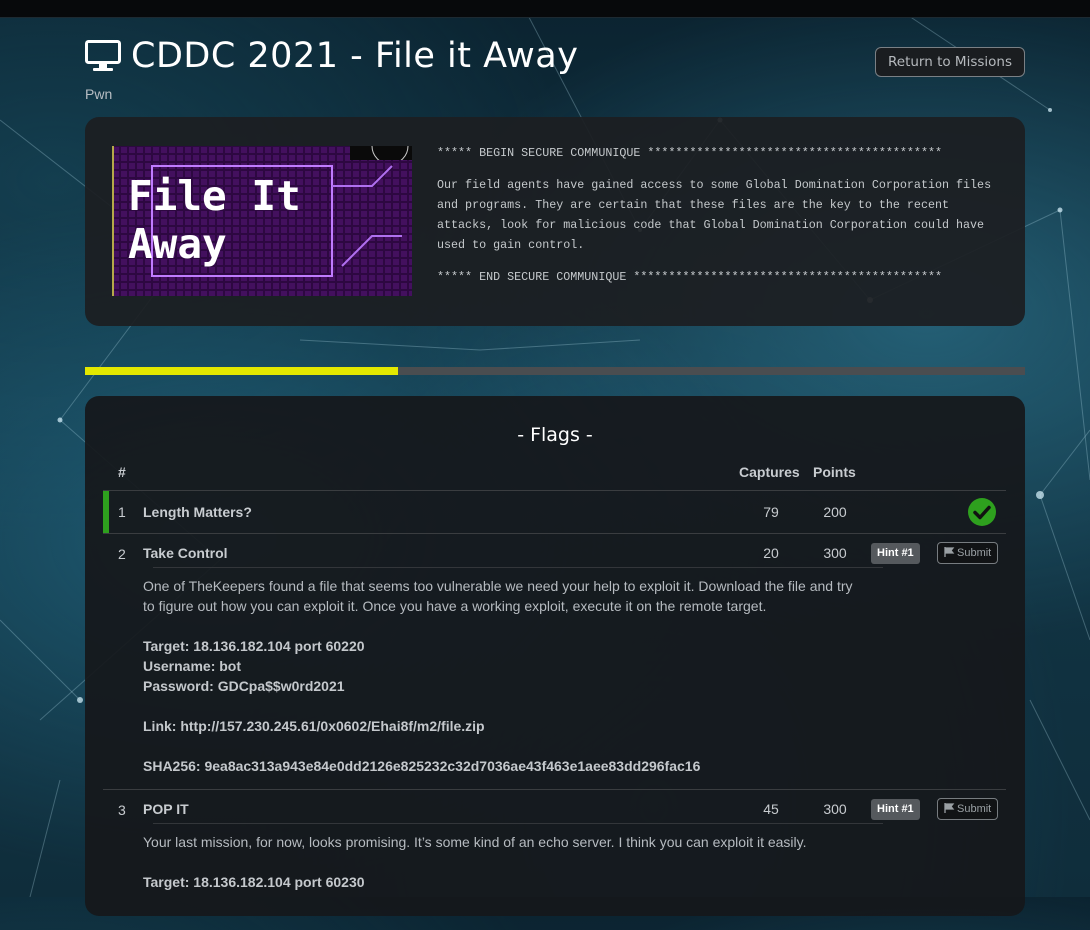  What do you see at coordinates (545, 9) in the screenshot?
I see `top-nav-bar` at bounding box center [545, 9].